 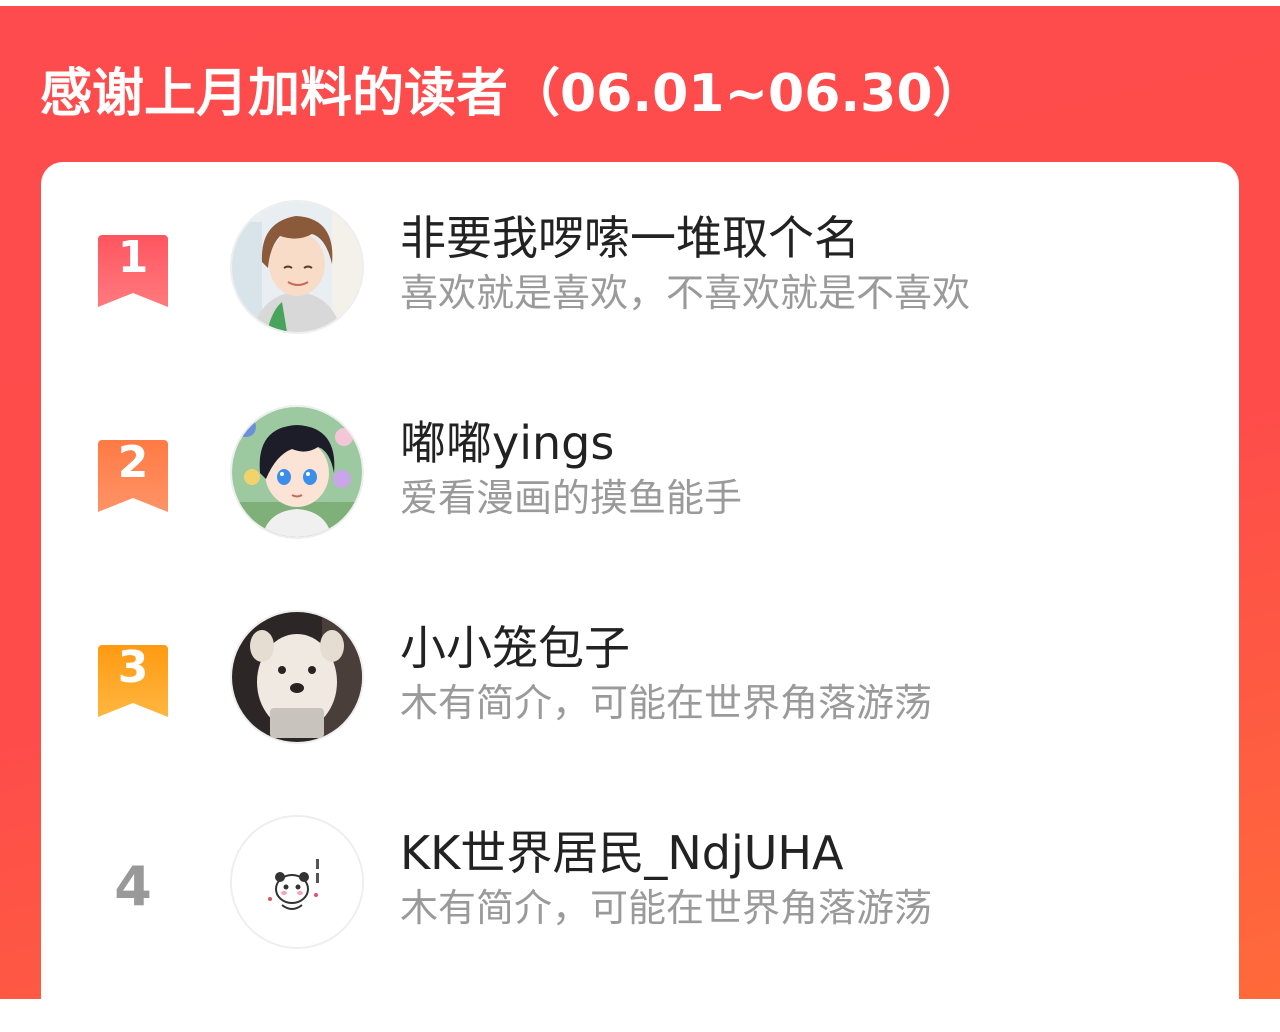 What do you see at coordinates (685, 293) in the screenshot?
I see `reader-bio: 喜欢就是喜欢，不喜欢就是不喜欢` at bounding box center [685, 293].